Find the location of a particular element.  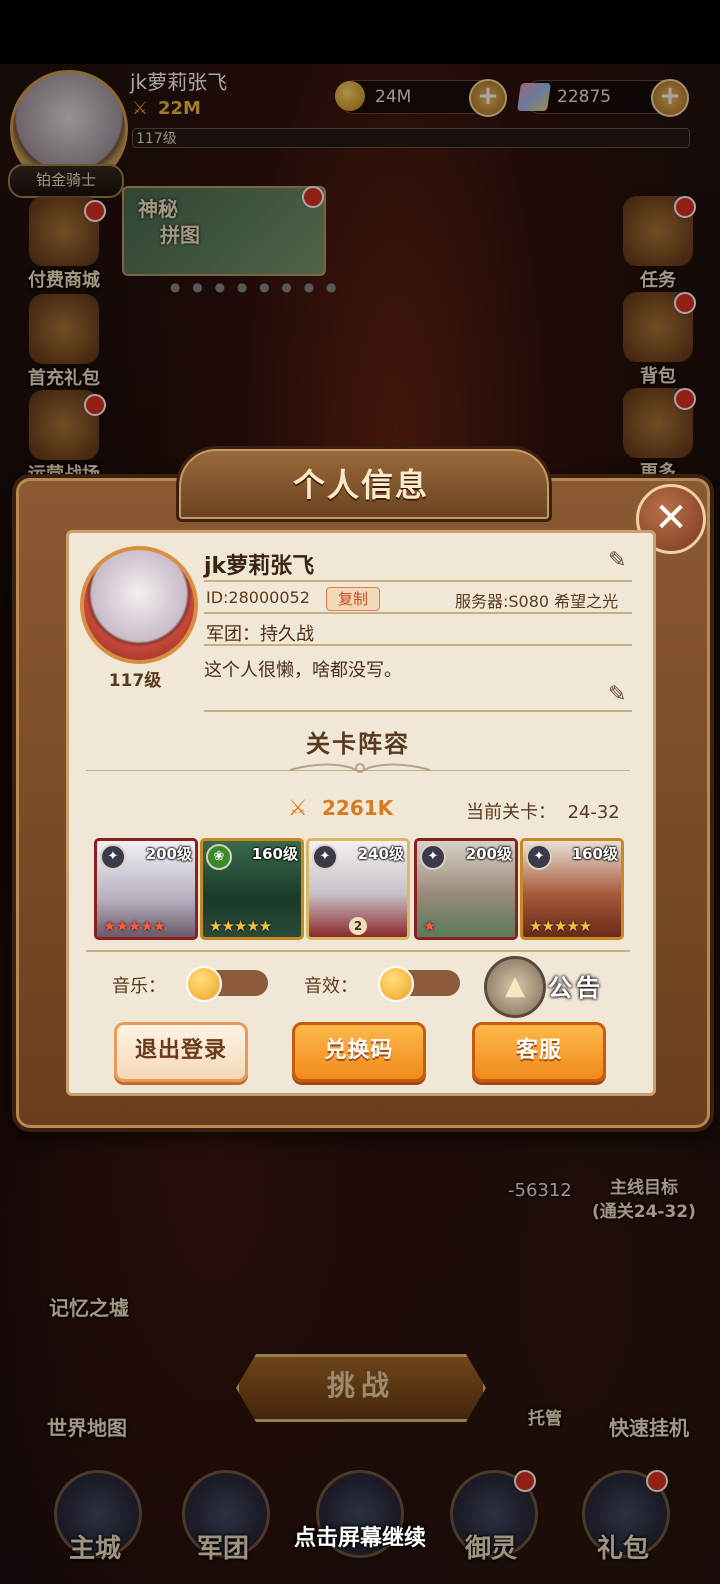

edit-signature-icon: ✎ is located at coordinates (617, 694).